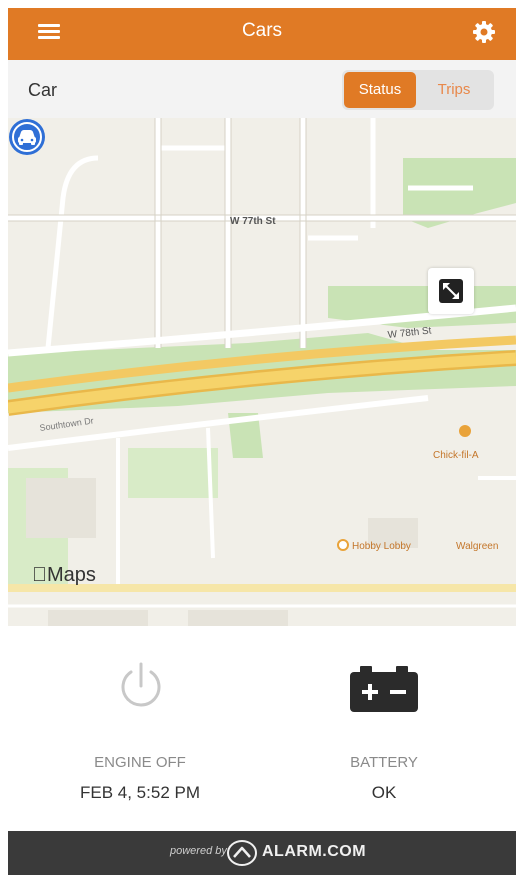  What do you see at coordinates (465, 431) in the screenshot?
I see `chick-fil-a-pin-icon` at bounding box center [465, 431].